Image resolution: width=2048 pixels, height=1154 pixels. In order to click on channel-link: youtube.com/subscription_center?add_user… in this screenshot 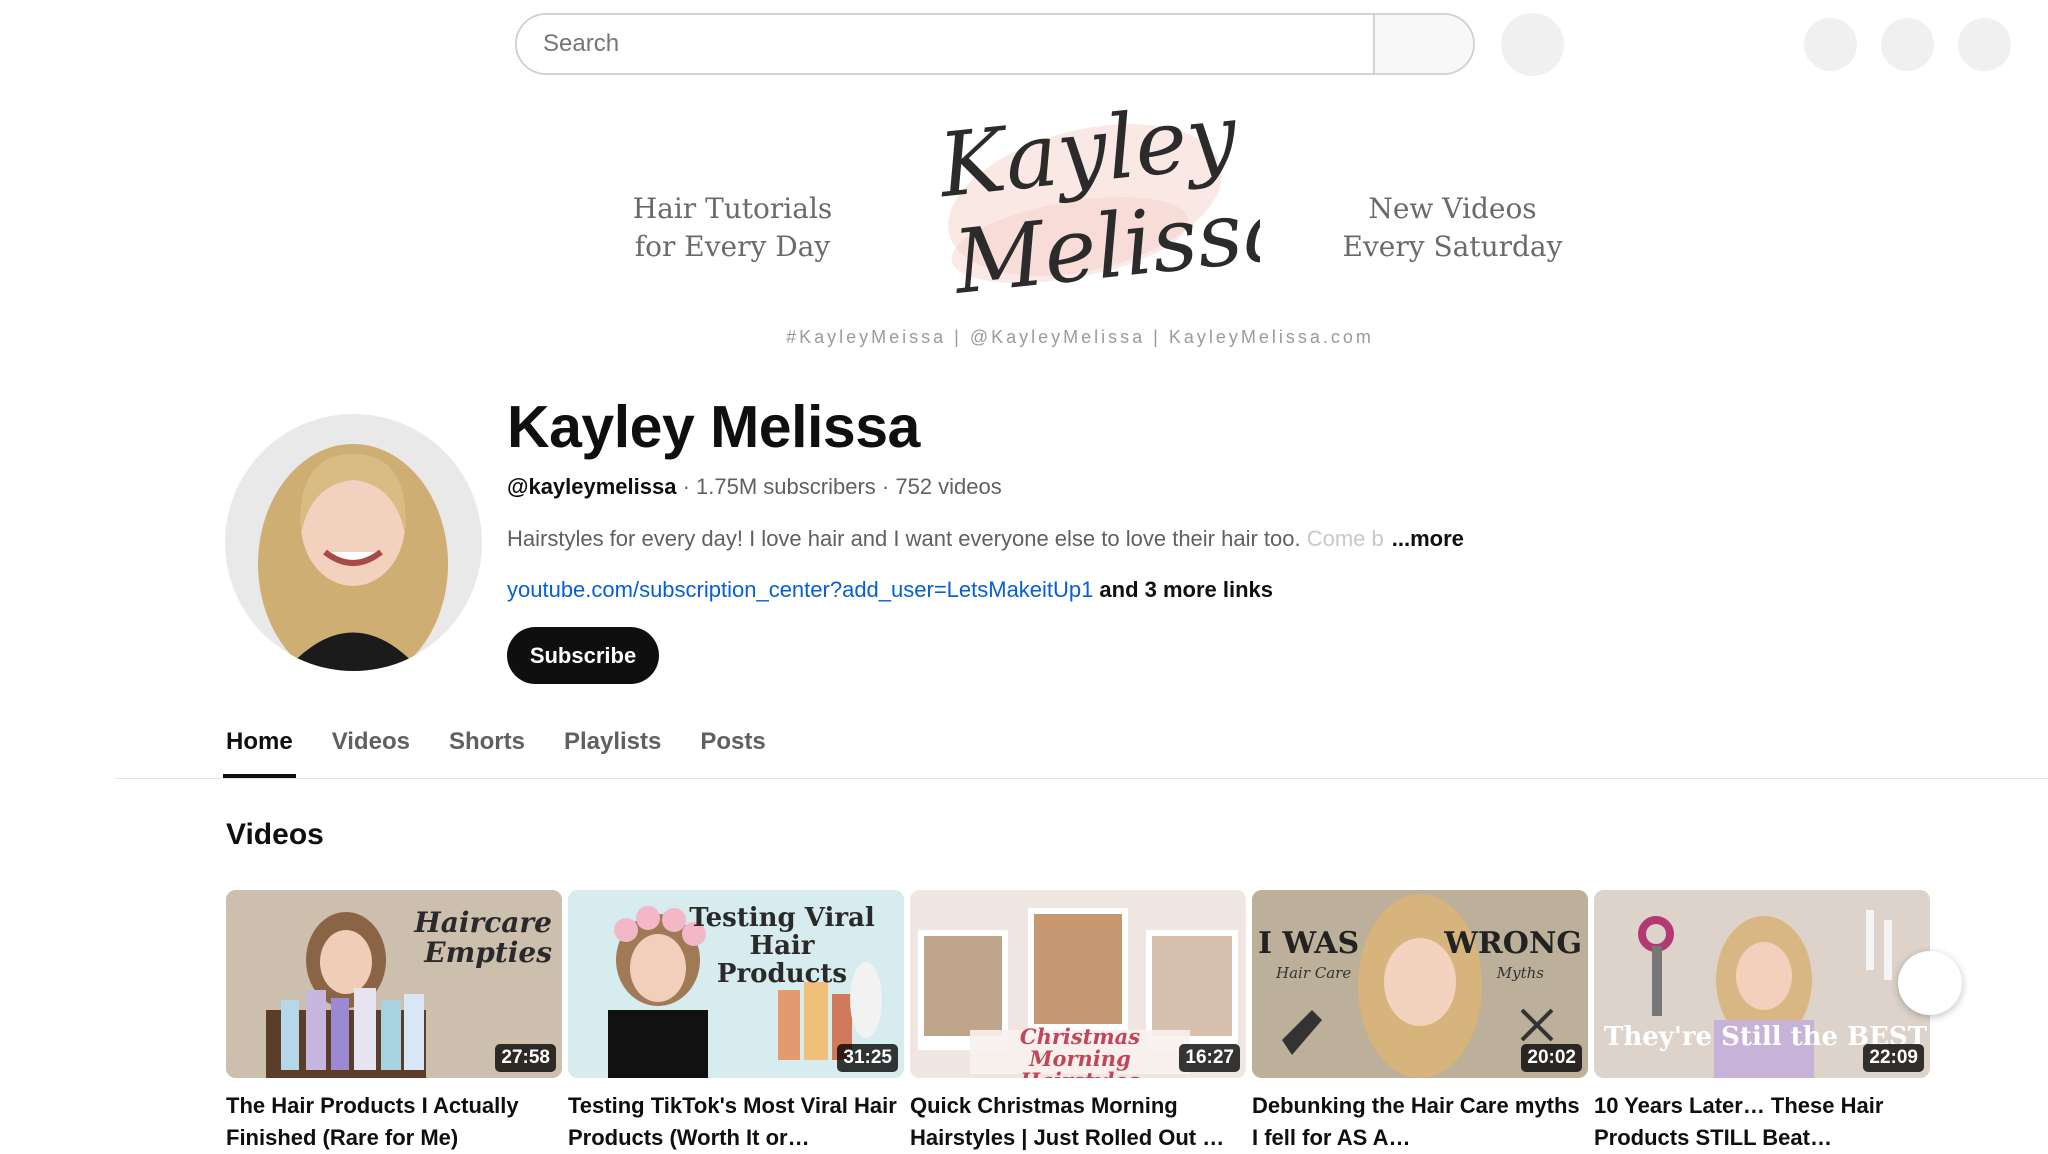, I will do `click(800, 589)`.